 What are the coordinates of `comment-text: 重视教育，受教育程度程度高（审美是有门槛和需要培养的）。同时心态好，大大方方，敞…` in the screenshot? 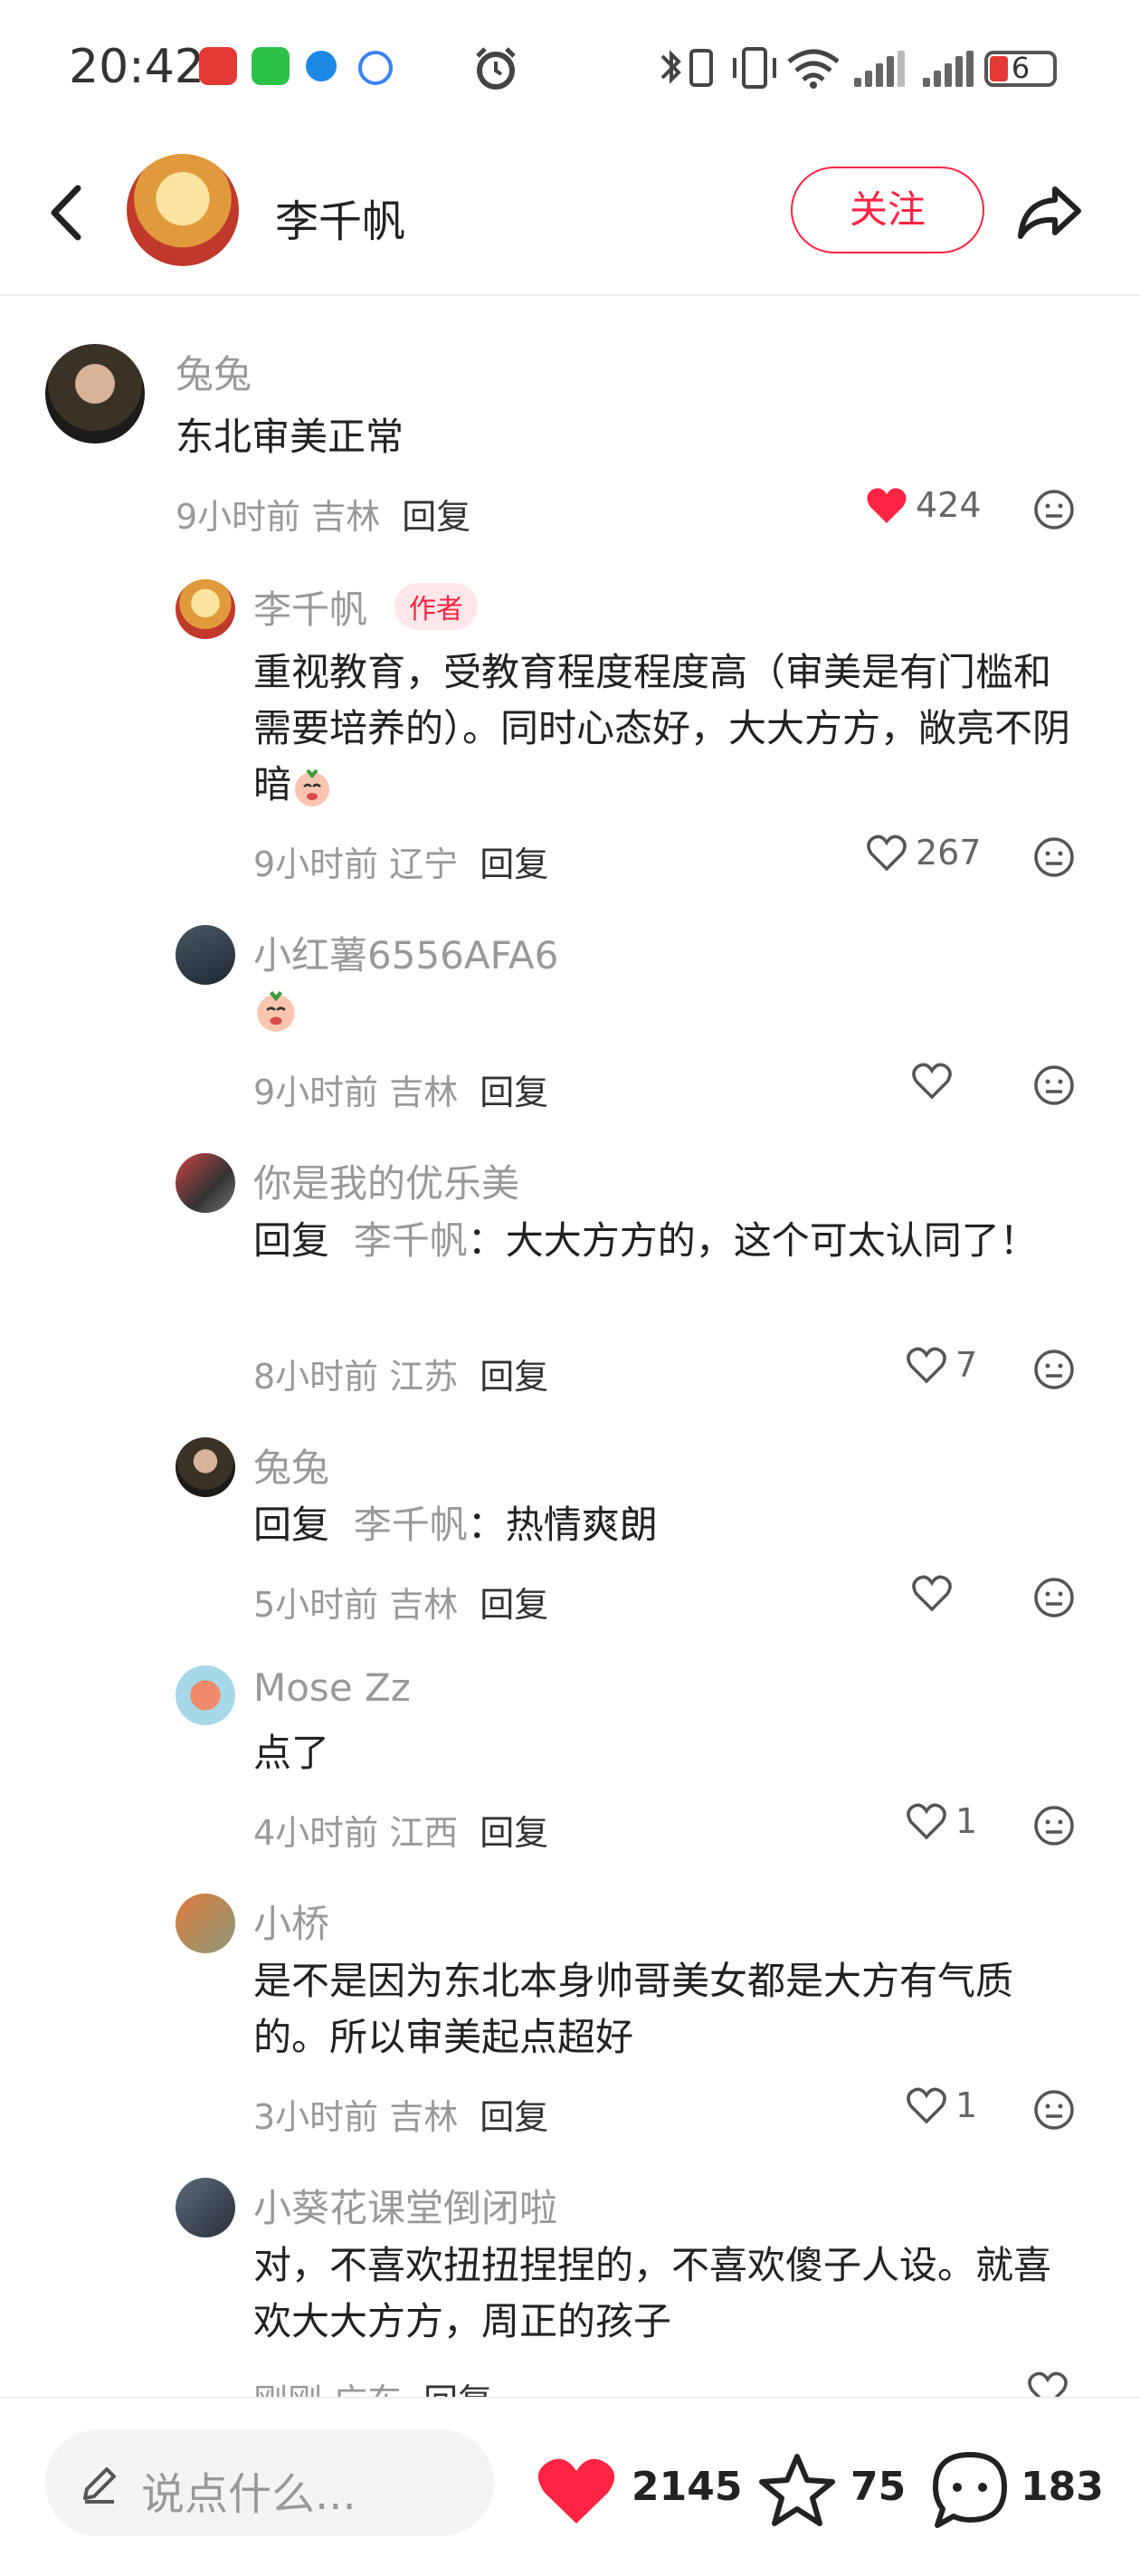 It's located at (662, 728).